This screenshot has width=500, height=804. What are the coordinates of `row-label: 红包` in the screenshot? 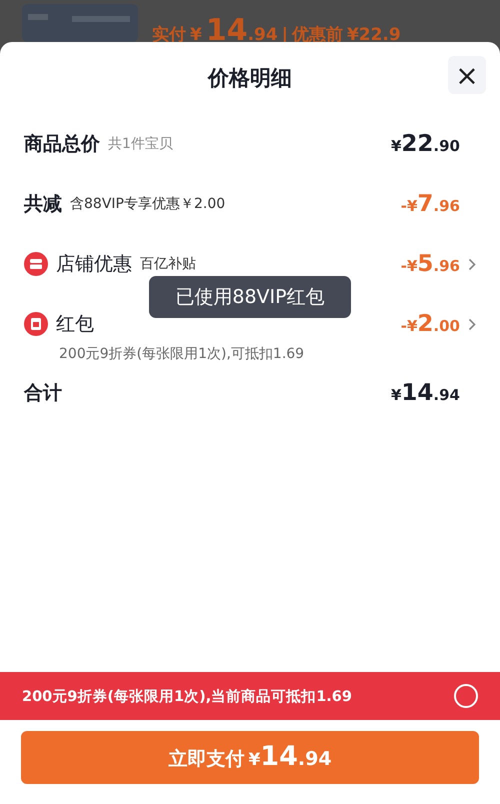 It's located at (75, 324).